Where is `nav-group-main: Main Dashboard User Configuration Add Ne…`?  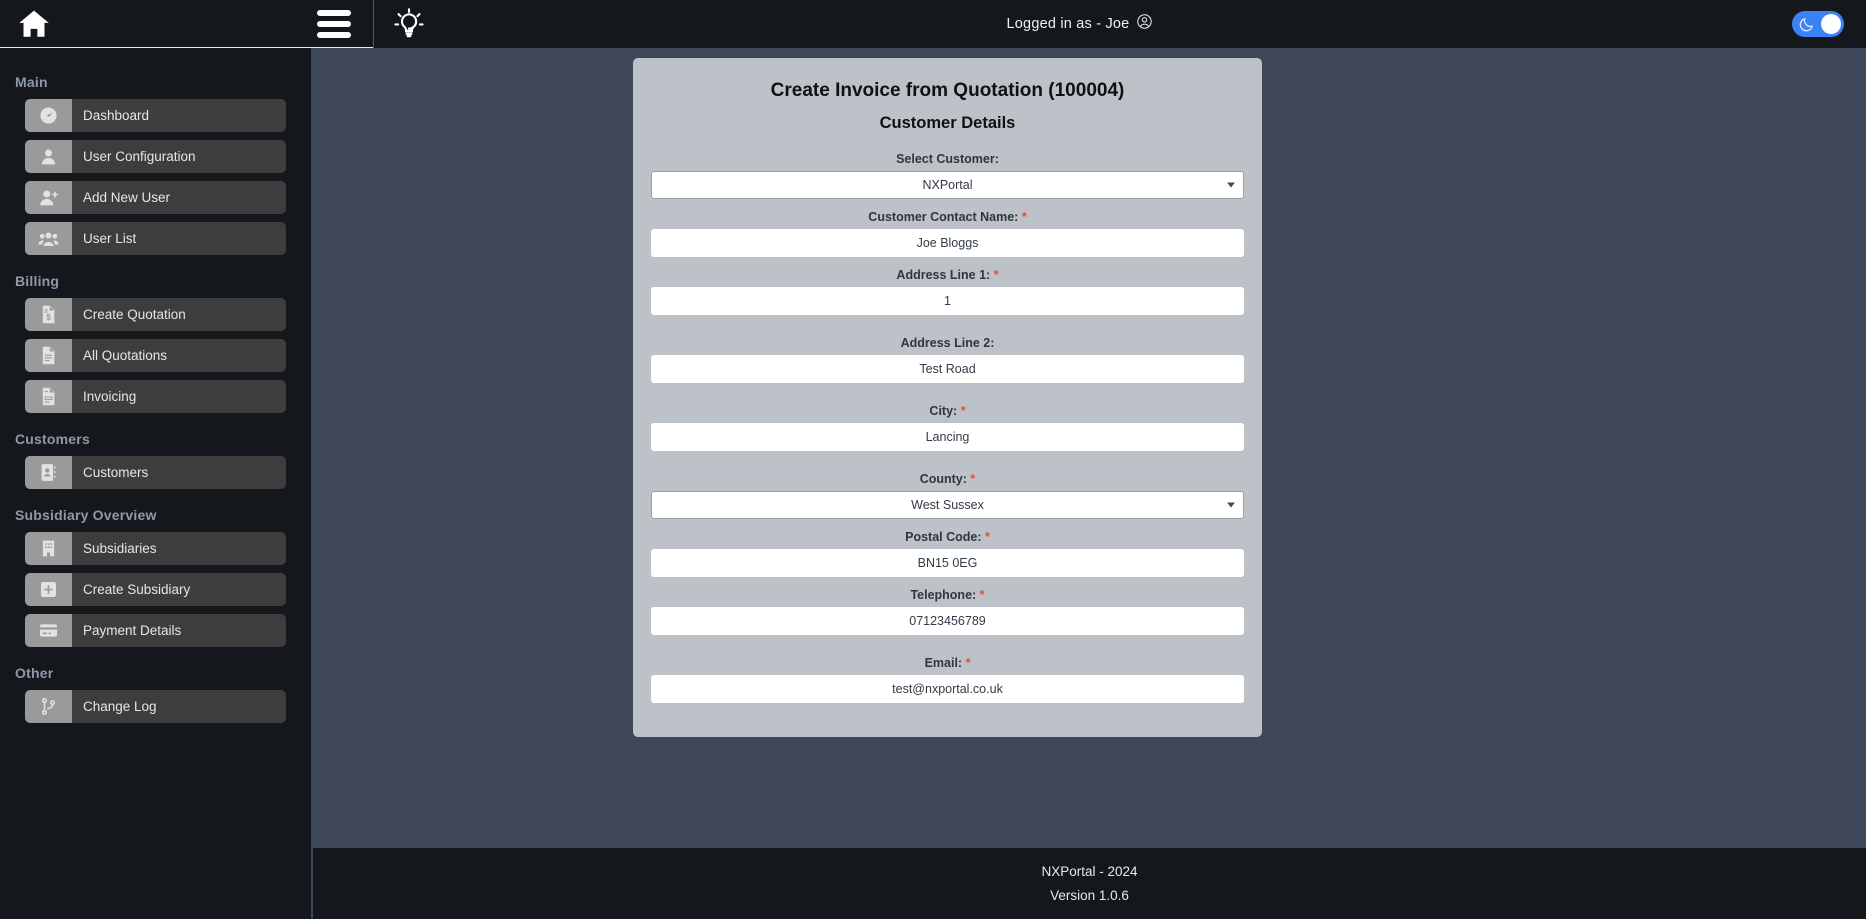 nav-group-main: Main Dashboard User Configuration Add Ne… is located at coordinates (155, 159).